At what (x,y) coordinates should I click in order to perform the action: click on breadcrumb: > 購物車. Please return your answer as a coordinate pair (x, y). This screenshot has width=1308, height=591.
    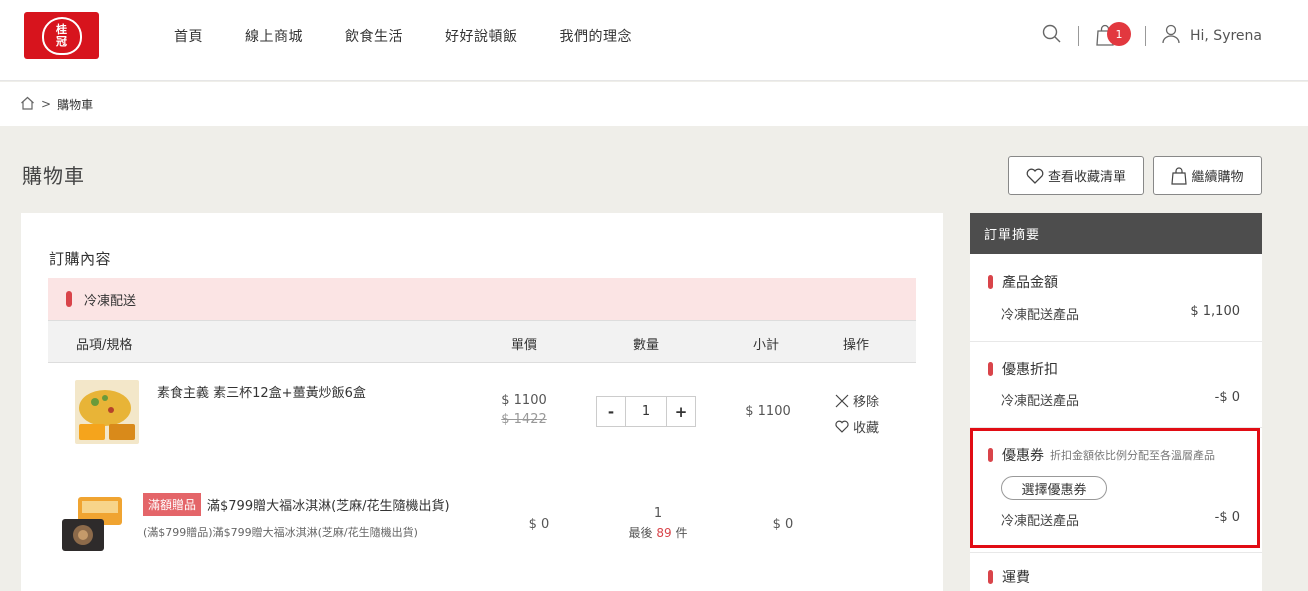
    Looking at the image, I should click on (654, 104).